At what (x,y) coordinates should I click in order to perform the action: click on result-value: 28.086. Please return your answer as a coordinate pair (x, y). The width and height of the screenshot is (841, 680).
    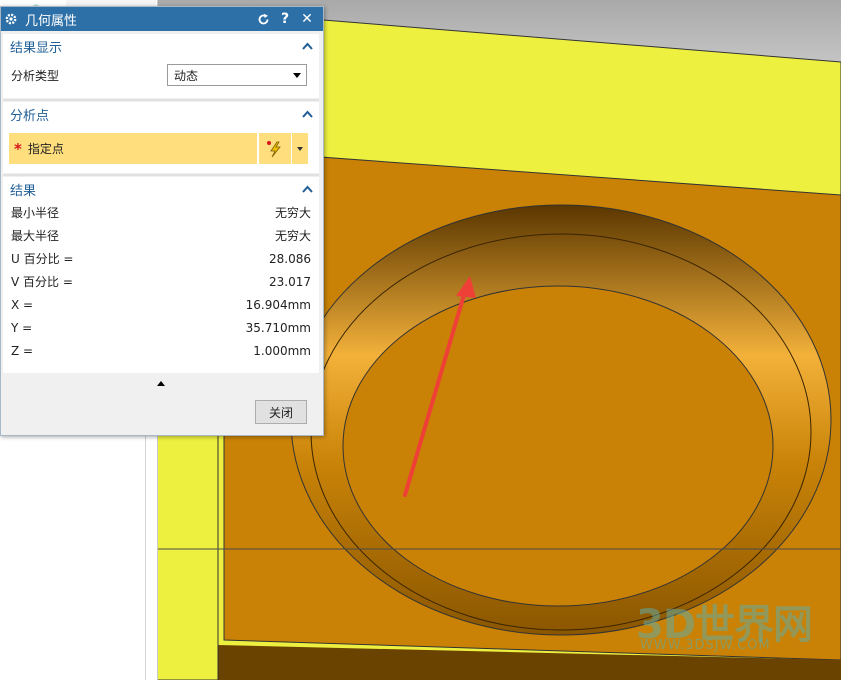
    Looking at the image, I should click on (290, 258).